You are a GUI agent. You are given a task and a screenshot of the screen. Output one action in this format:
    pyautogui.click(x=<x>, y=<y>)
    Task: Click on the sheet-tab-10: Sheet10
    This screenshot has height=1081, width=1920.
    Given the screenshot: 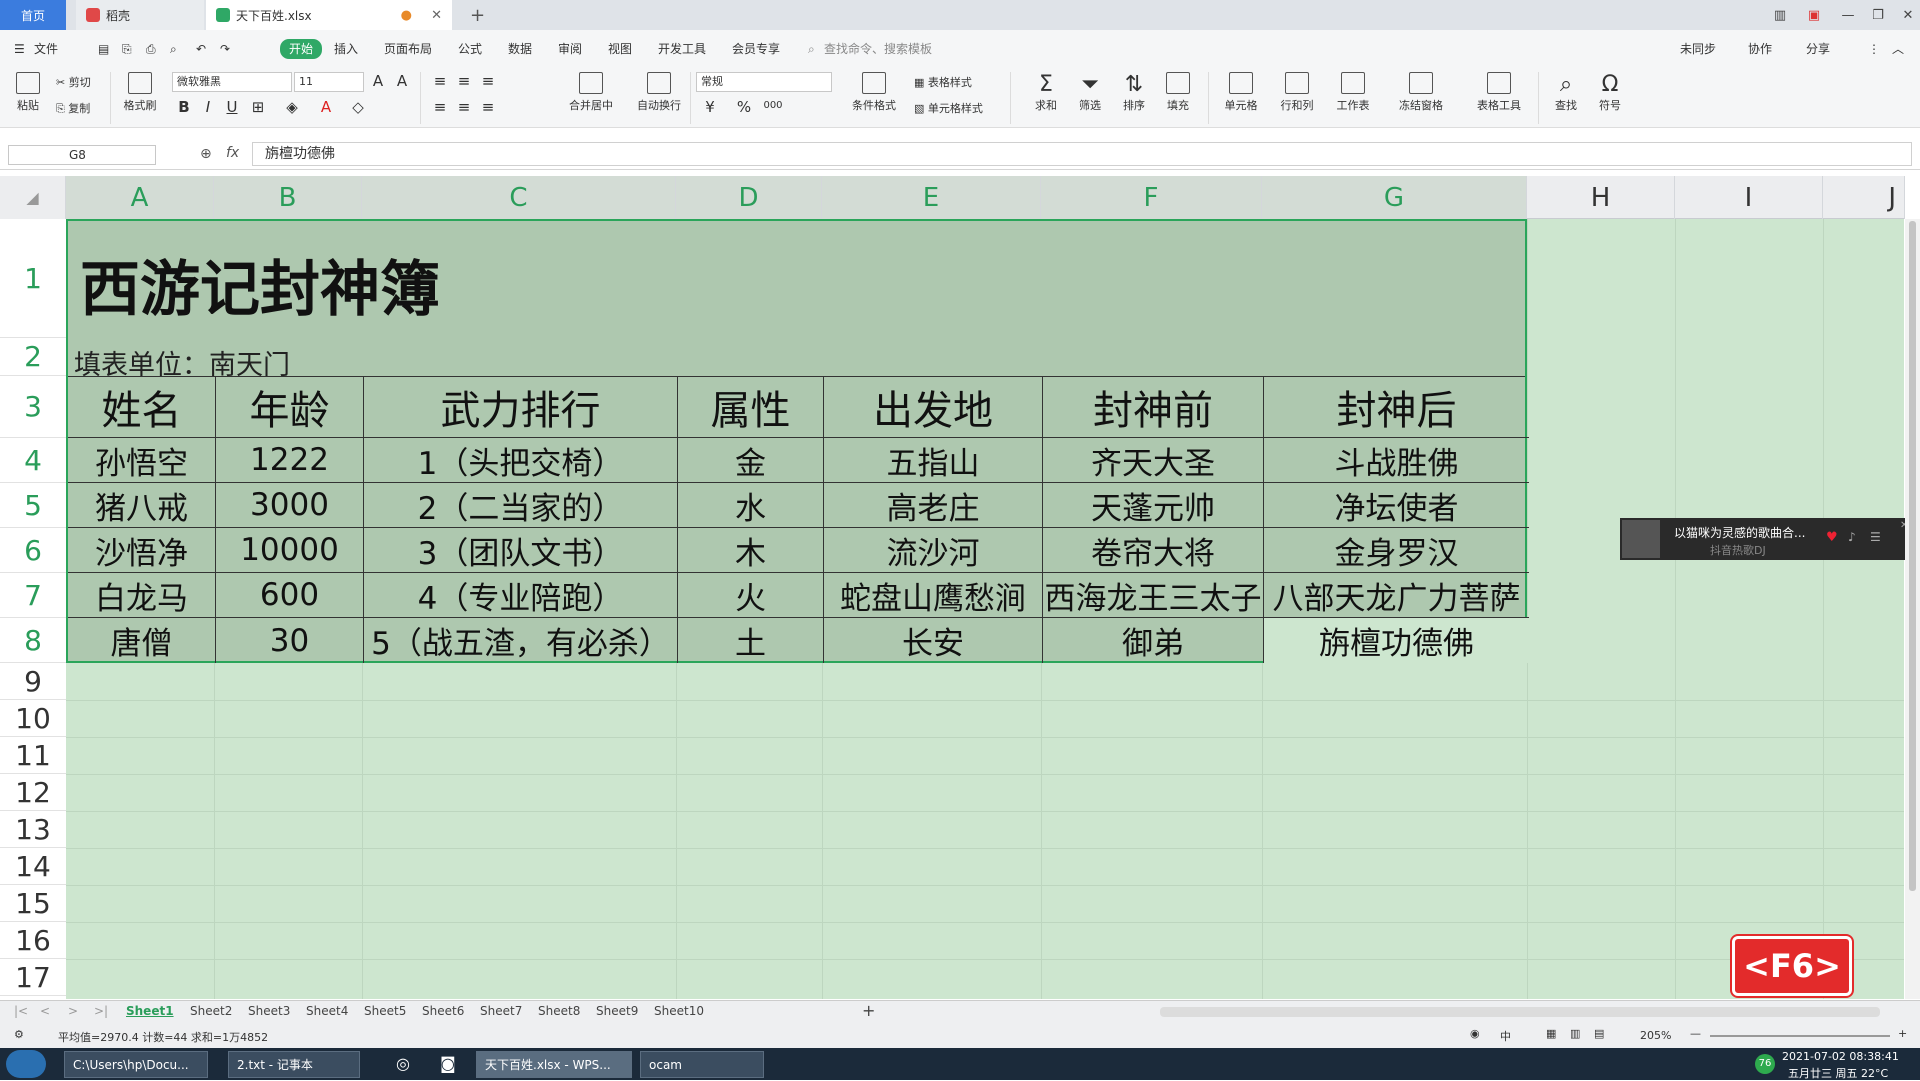 What is the action you would take?
    pyautogui.click(x=679, y=1011)
    